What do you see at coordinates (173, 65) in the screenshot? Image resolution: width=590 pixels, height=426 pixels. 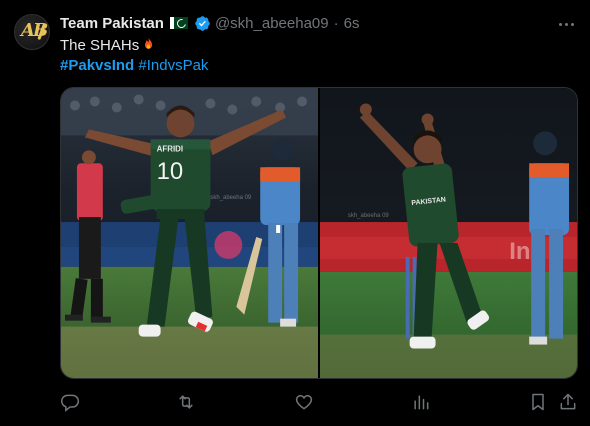 I see `hashtag-link: #IndvsPak` at bounding box center [173, 65].